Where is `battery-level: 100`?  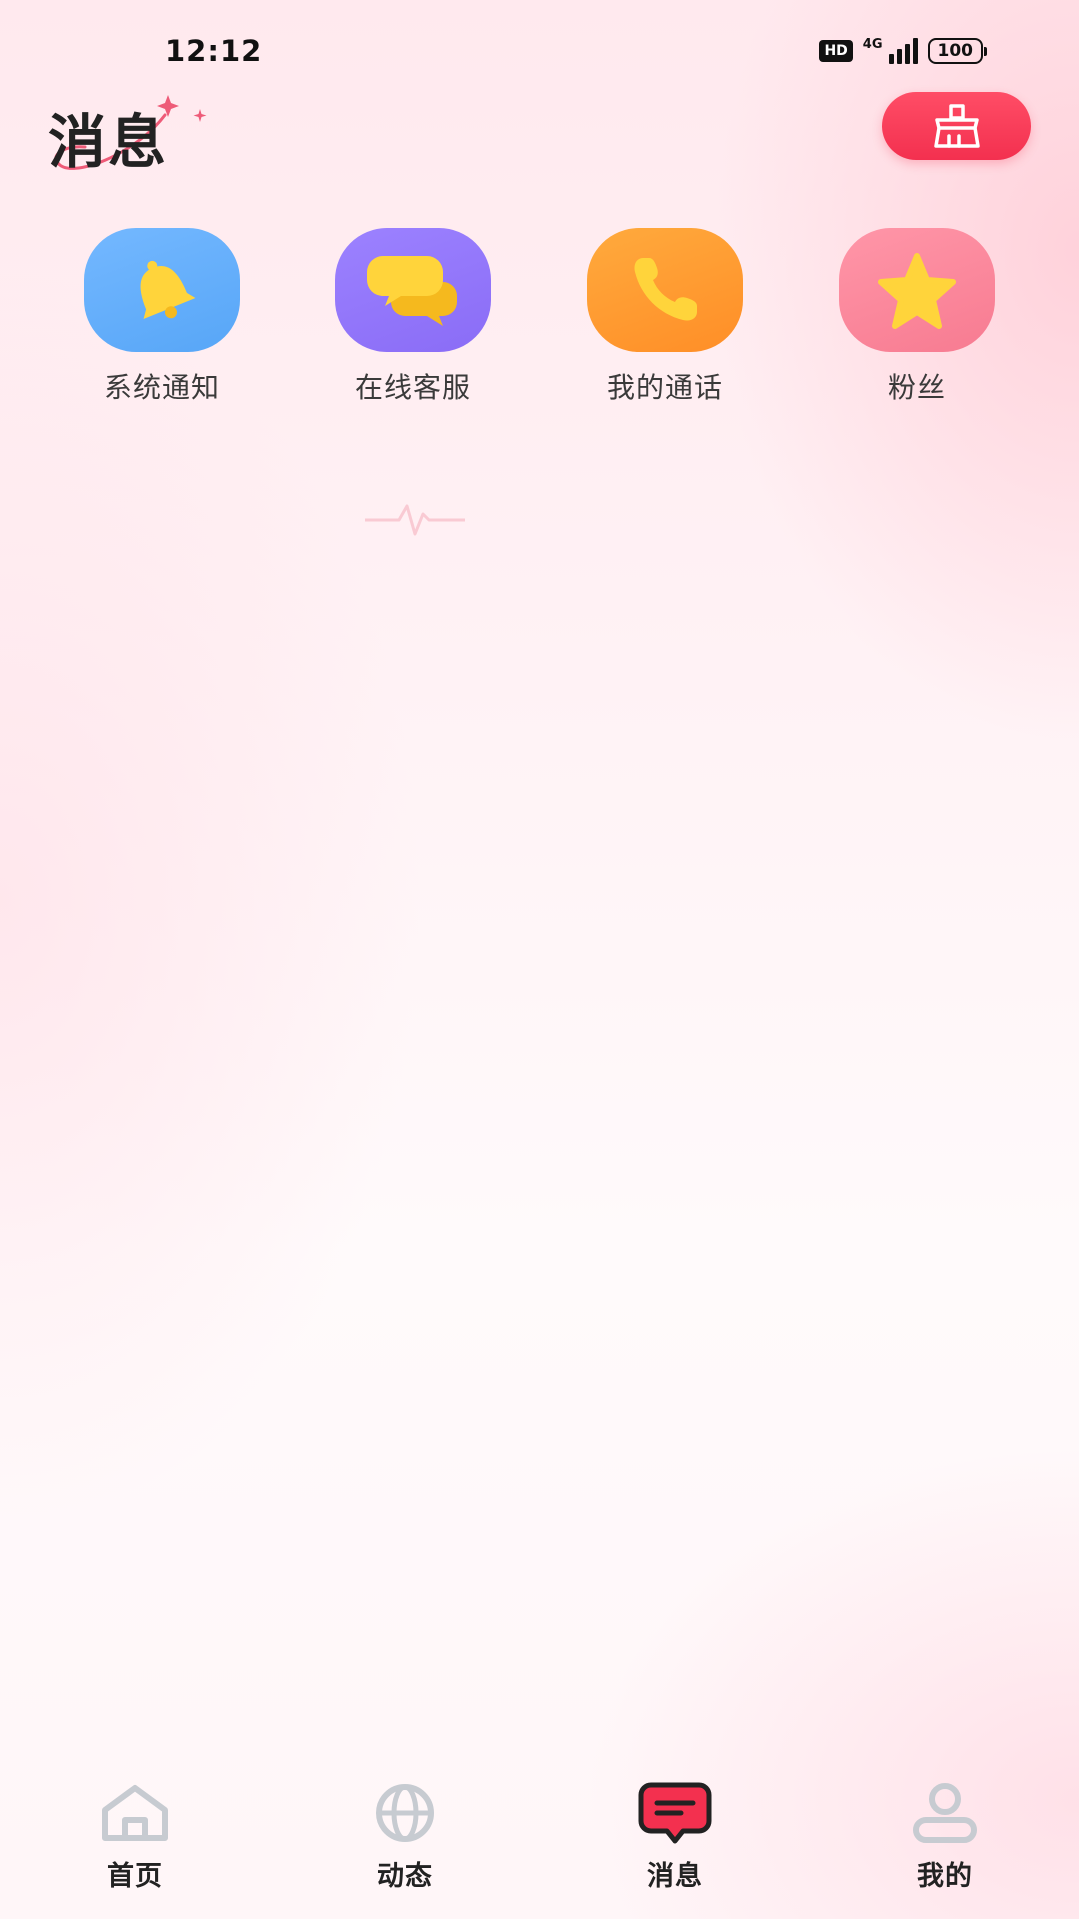 battery-level: 100 is located at coordinates (955, 51).